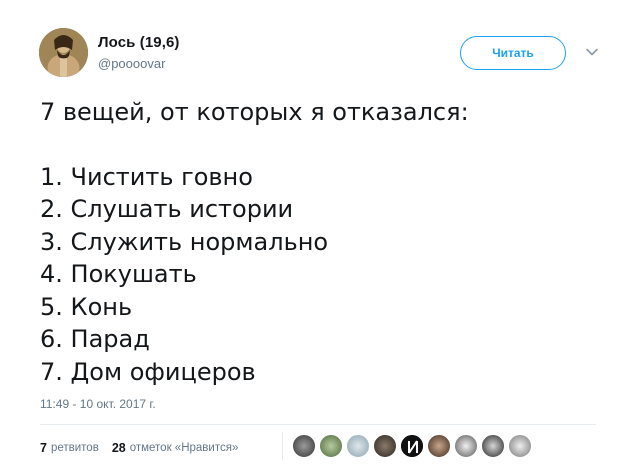 The image size is (640, 470). I want to click on retweets-stat: 7 ретвитов, so click(69, 448).